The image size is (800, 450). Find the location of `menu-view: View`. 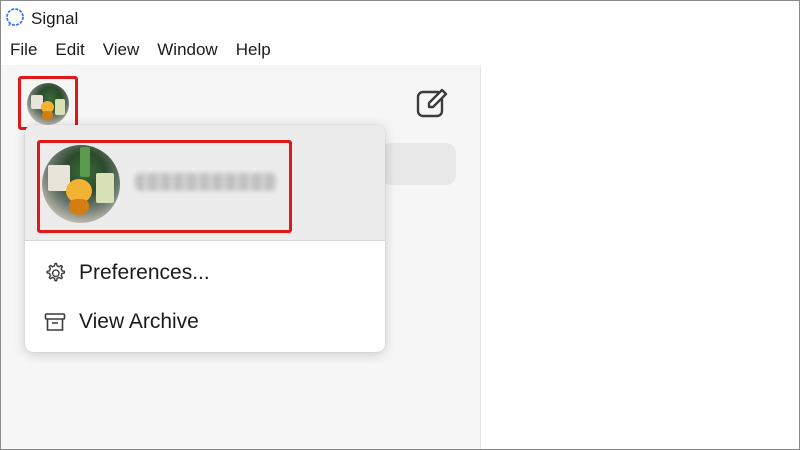

menu-view: View is located at coordinates (121, 50).